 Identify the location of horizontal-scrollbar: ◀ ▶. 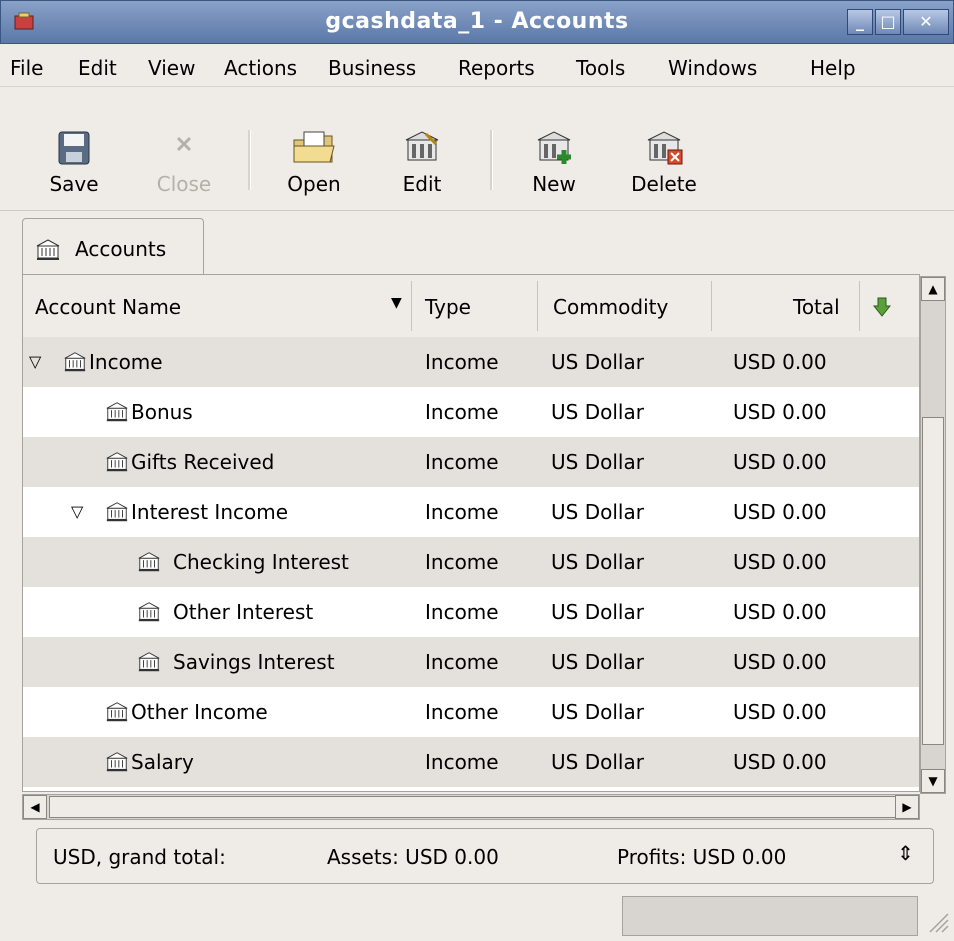
(471, 807).